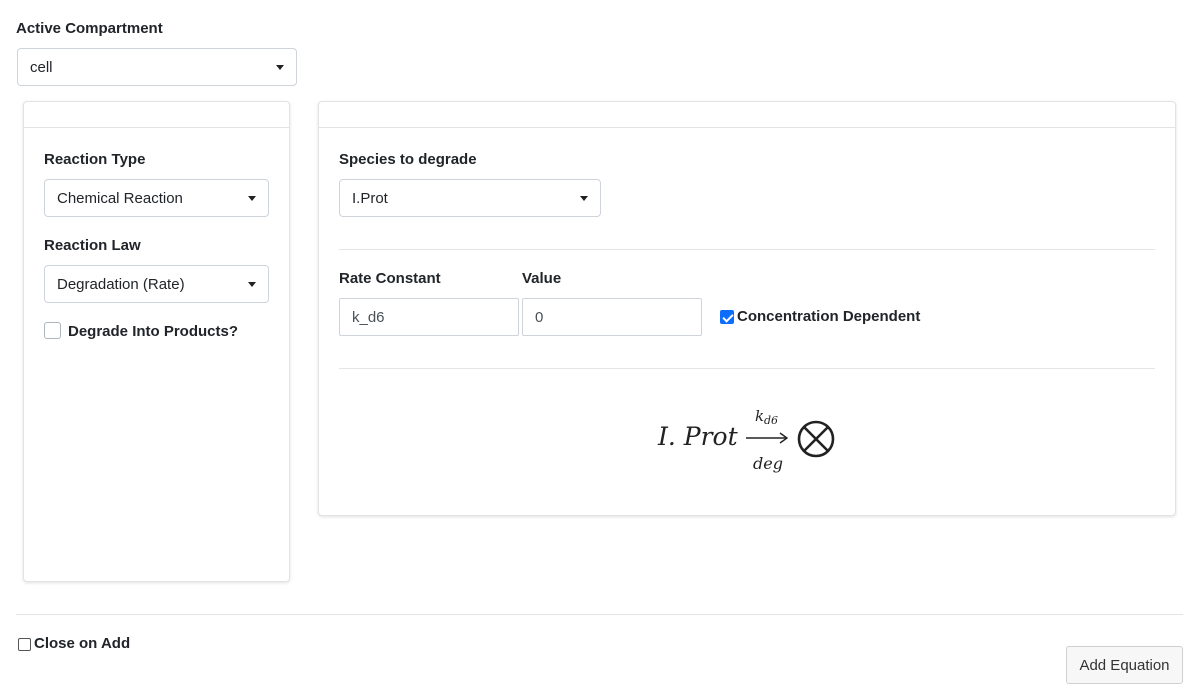  What do you see at coordinates (429, 317) in the screenshot?
I see `rate-constant-input: k_d6` at bounding box center [429, 317].